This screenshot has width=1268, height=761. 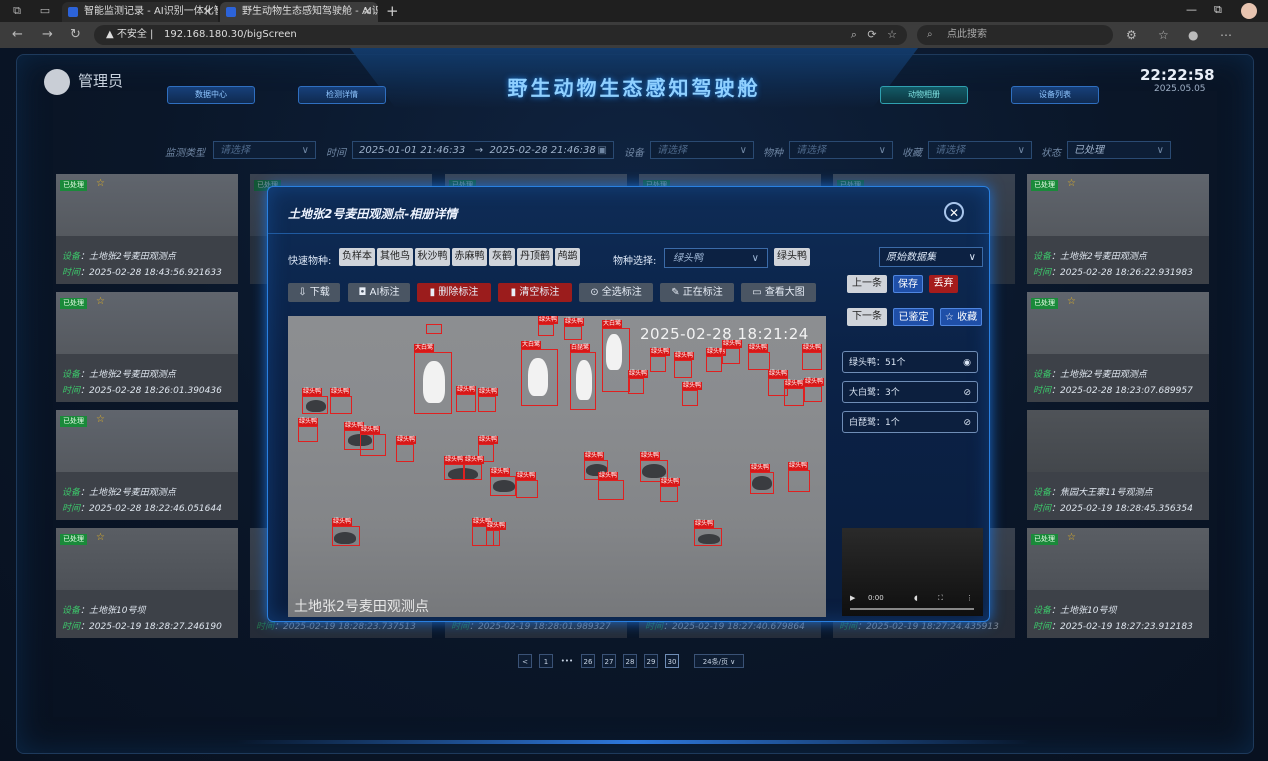 I want to click on quick-species-red-crowned-crane: 丹顶鹤, so click(x=535, y=257).